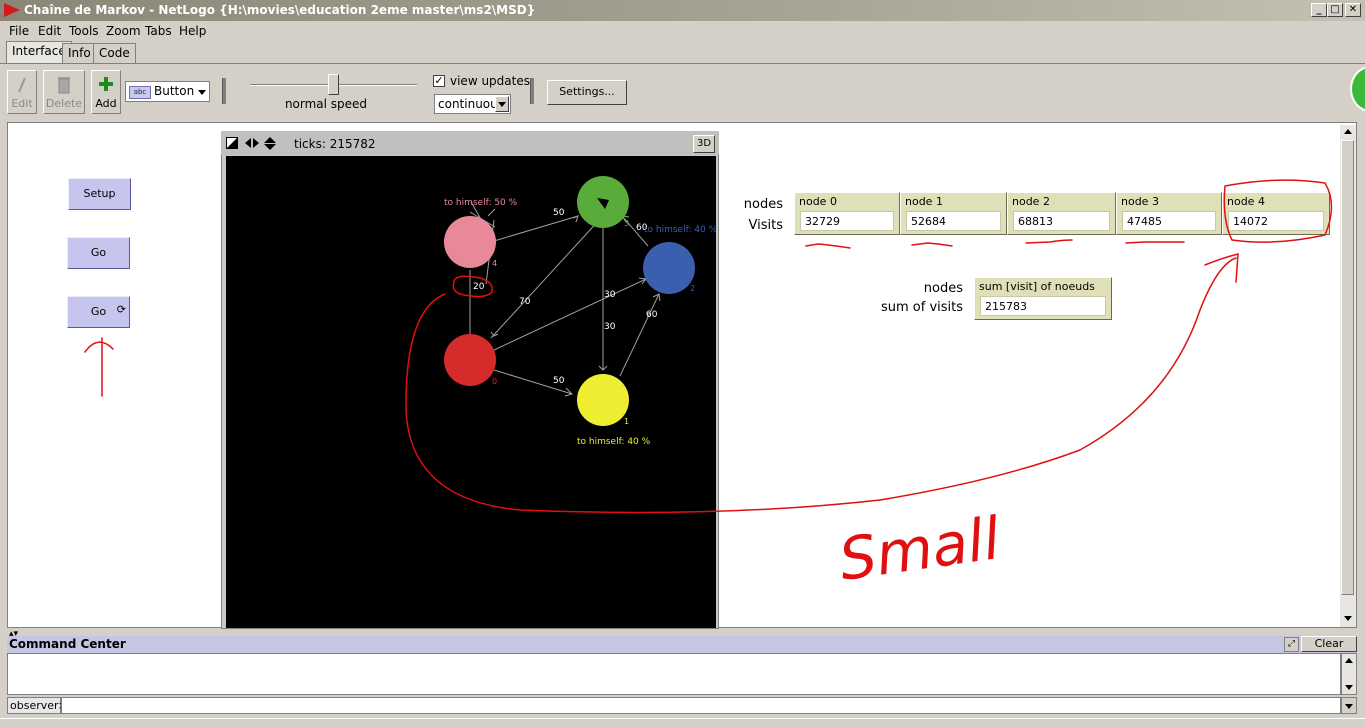 This screenshot has height=727, width=1365. What do you see at coordinates (79, 53) in the screenshot?
I see `tab-info: Info` at bounding box center [79, 53].